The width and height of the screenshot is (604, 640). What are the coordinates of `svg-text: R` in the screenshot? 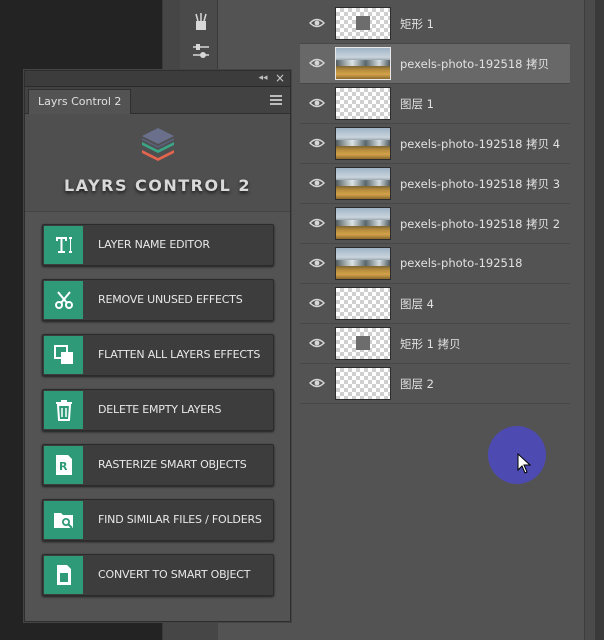 It's located at (63, 466).